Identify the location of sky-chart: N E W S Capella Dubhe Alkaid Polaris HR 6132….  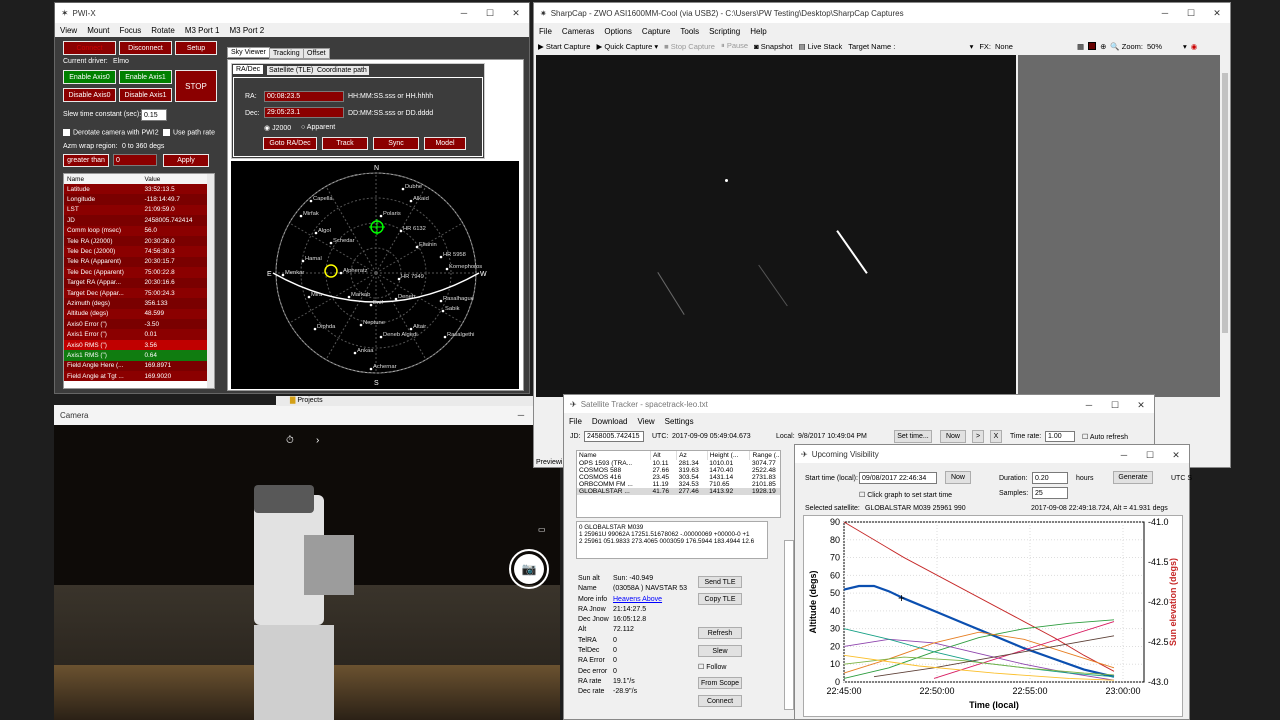
(375, 275).